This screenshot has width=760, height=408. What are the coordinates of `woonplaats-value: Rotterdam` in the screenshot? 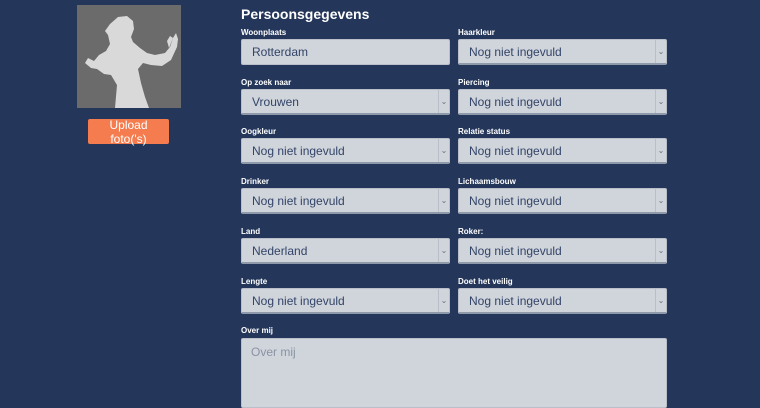 It's located at (280, 52).